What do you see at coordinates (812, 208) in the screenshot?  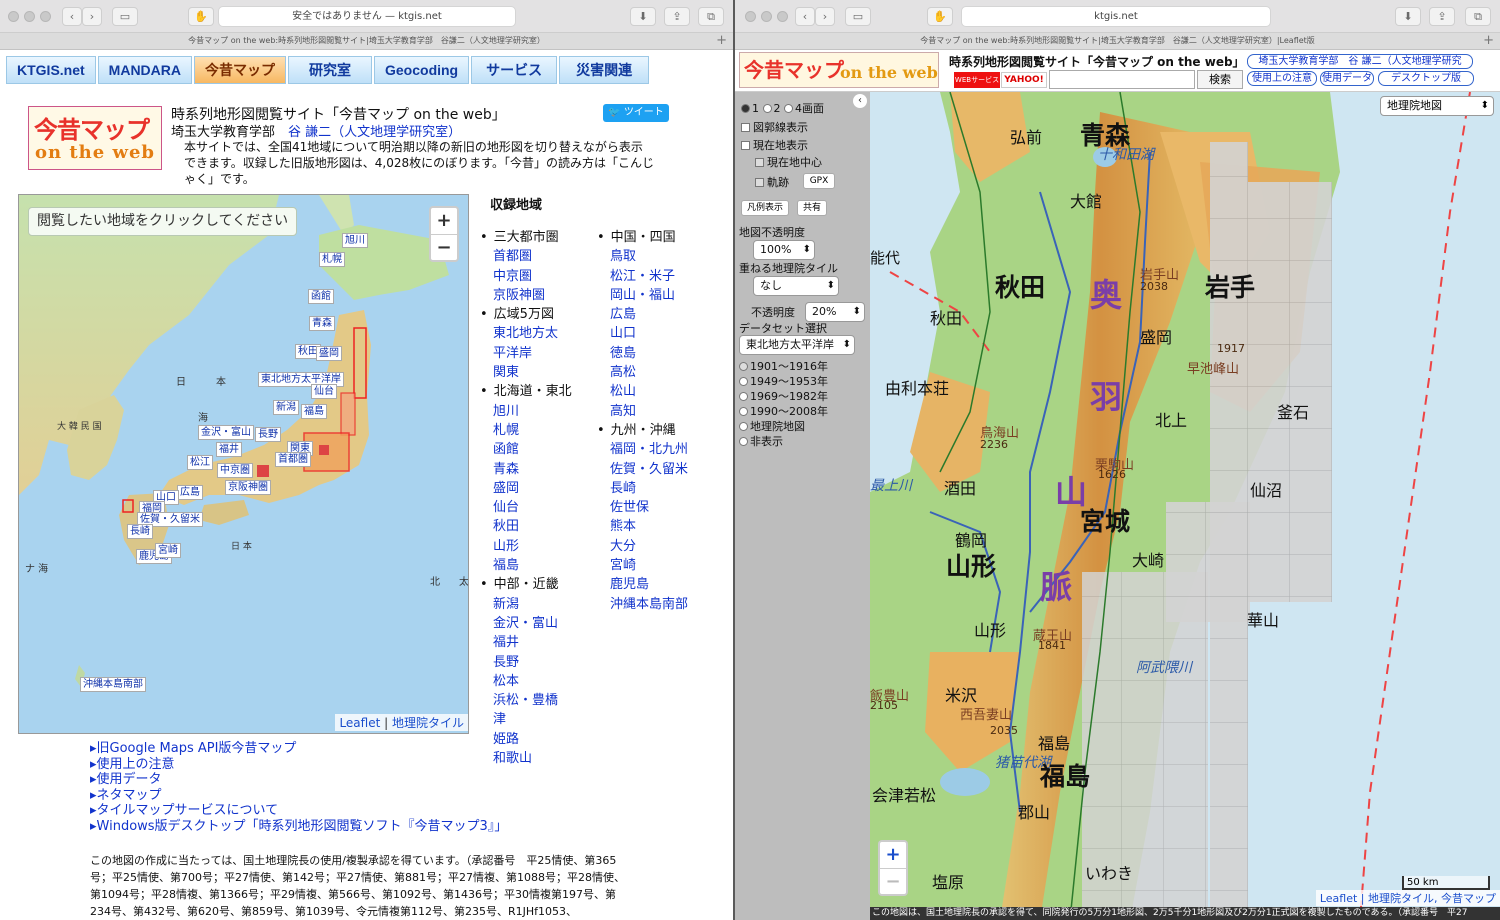 I see `share-button: 共有` at bounding box center [812, 208].